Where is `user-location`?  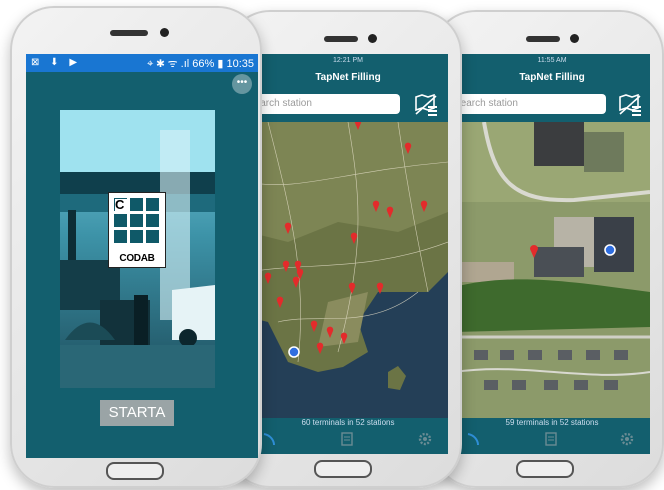 user-location is located at coordinates (294, 352).